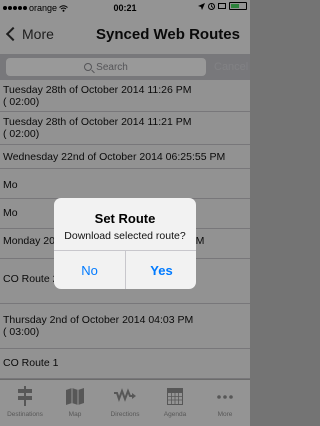 The width and height of the screenshot is (320, 426). Describe the element at coordinates (89, 270) in the screenshot. I see `no-button: No` at that location.